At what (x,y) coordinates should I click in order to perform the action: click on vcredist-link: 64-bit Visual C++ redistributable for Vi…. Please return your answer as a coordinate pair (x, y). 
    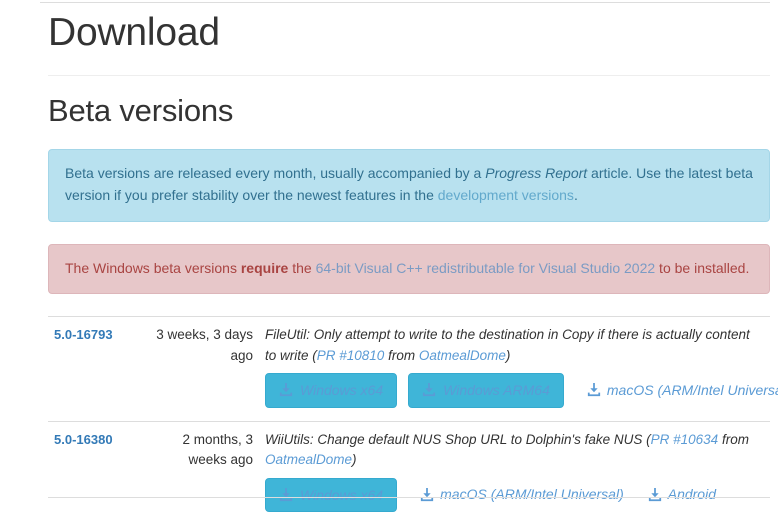
    Looking at the image, I should click on (486, 268).